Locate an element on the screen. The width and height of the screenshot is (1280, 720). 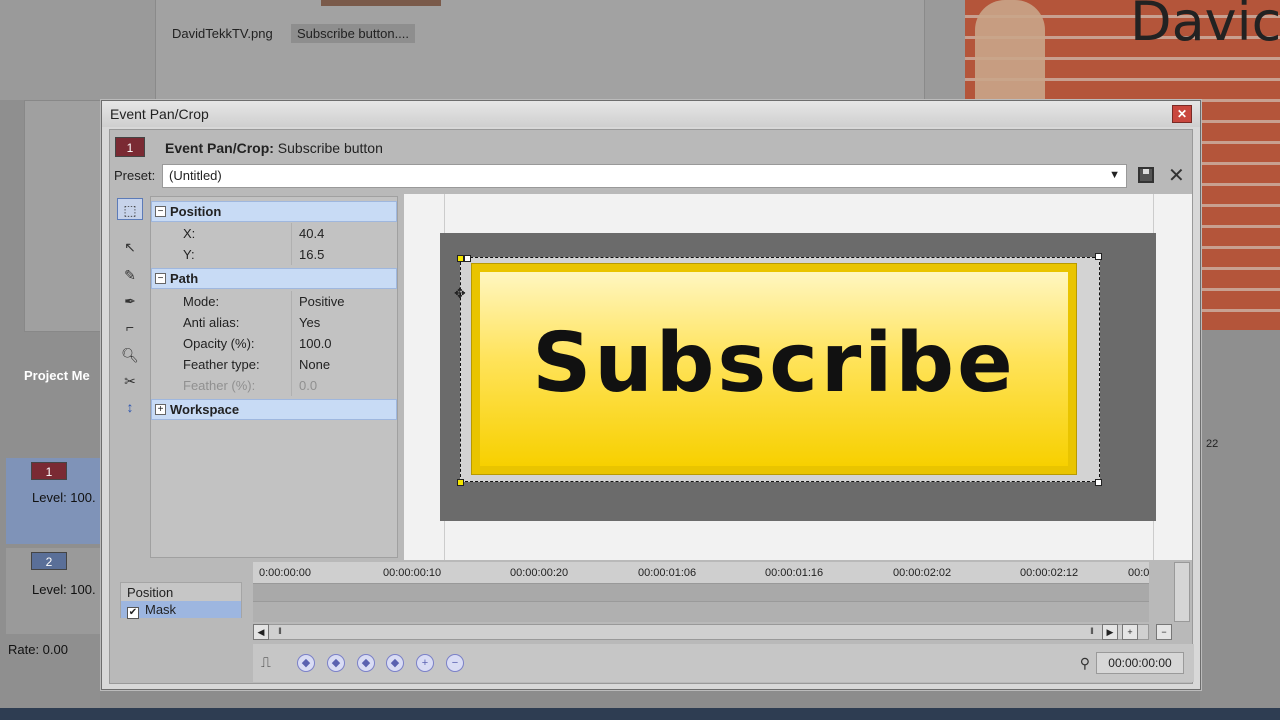
property-feather-type: Feather type: None is located at coordinates (274, 364).